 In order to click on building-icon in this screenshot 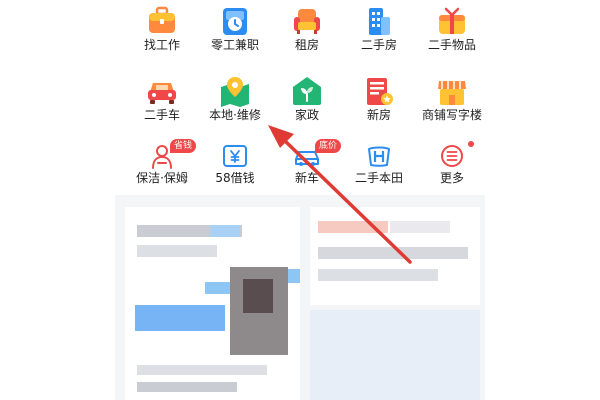, I will do `click(379, 21)`.